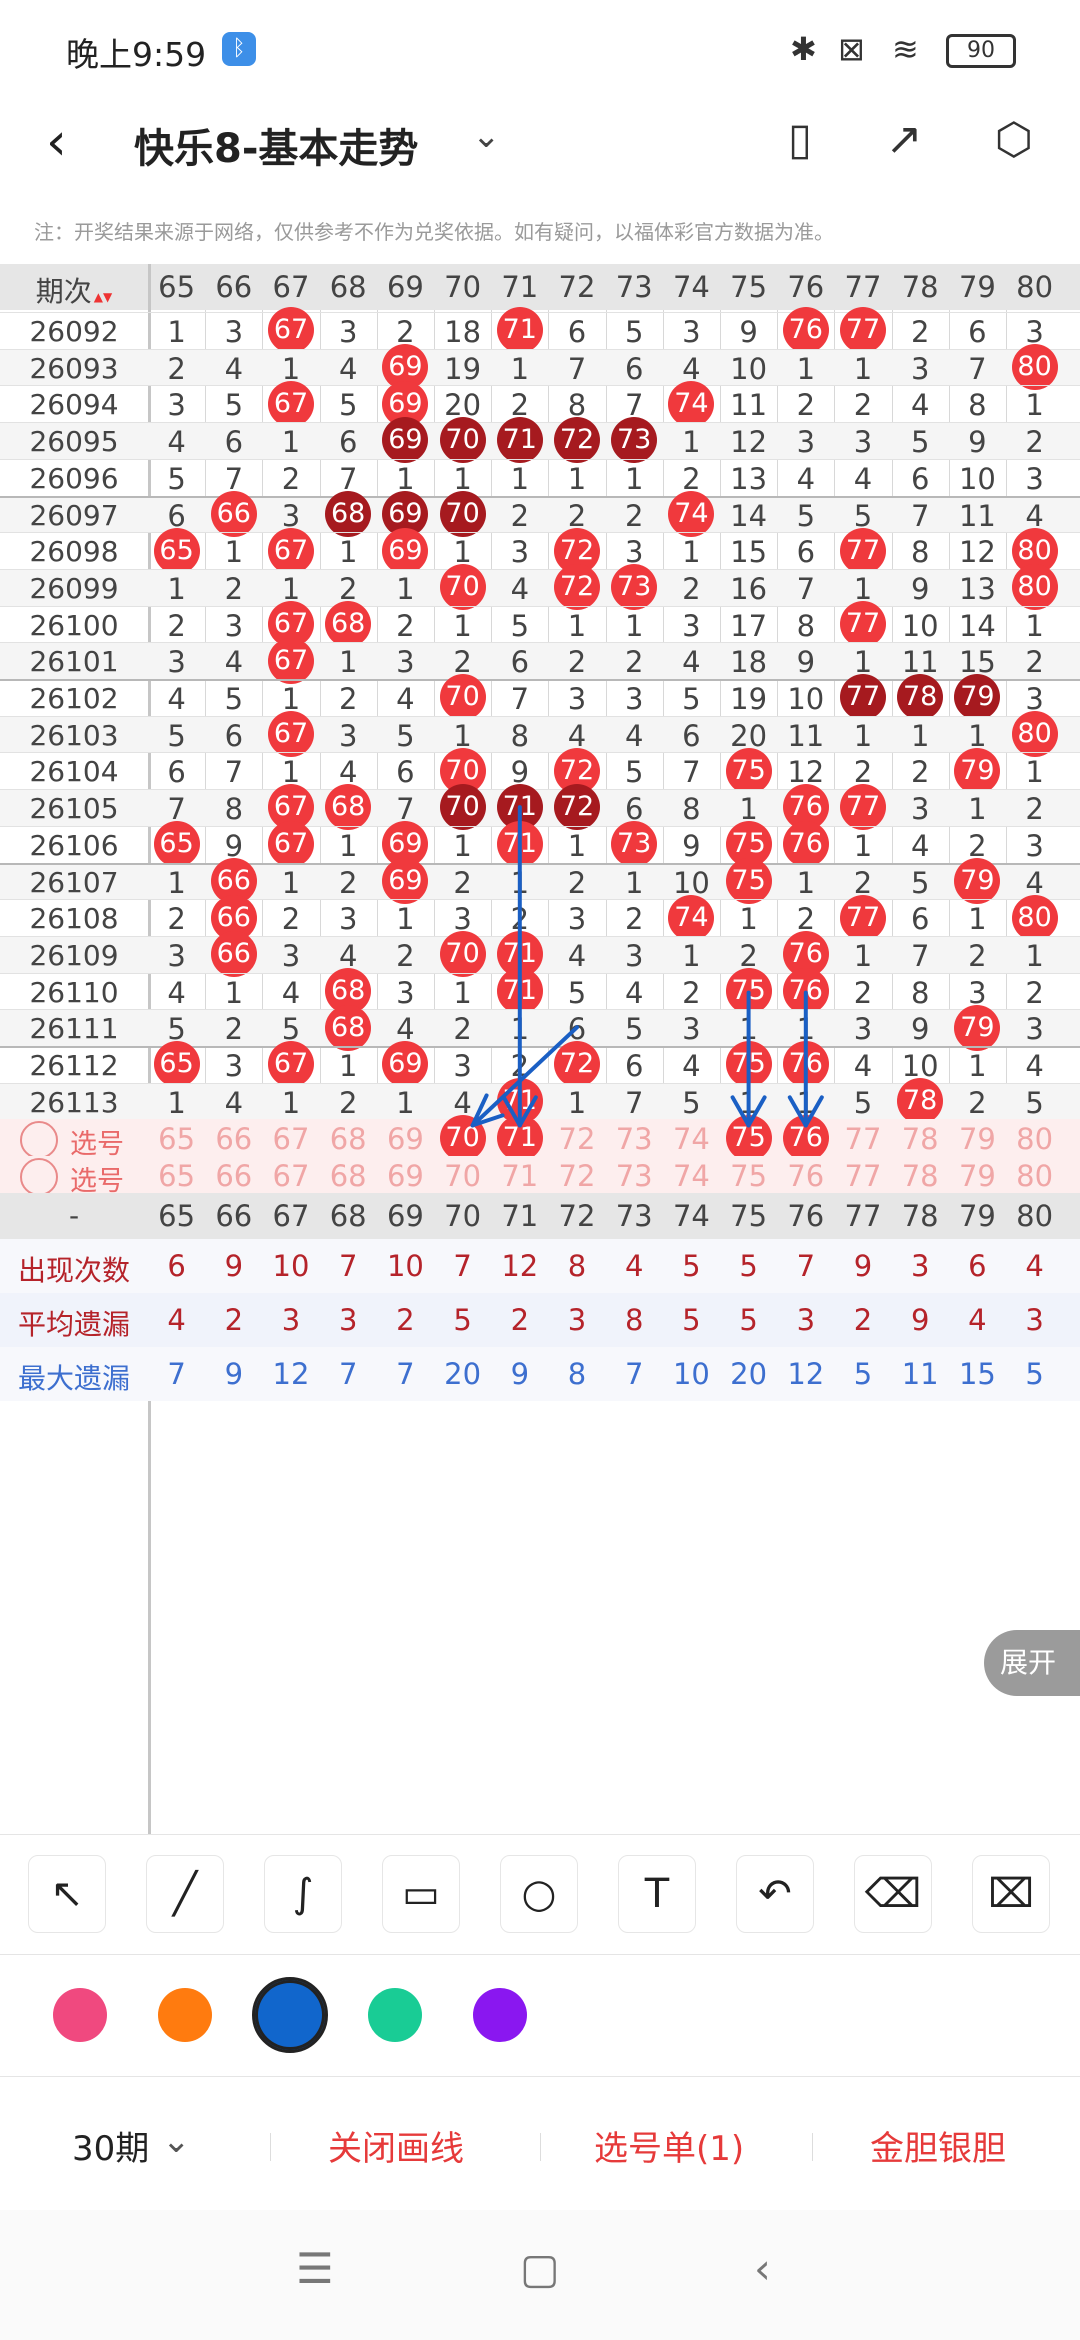  I want to click on line-tool: ╱, so click(185, 1894).